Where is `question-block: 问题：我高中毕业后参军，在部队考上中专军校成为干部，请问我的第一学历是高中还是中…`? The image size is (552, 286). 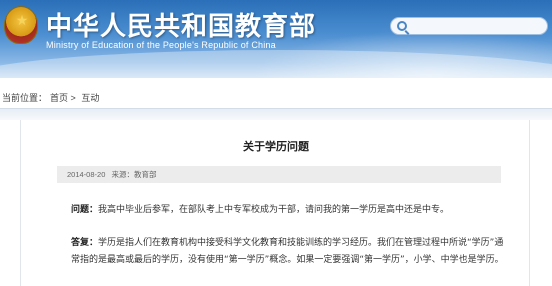 question-block: 问题：我高中毕业后参军，在部队考上中专军校成为干部，请问我的第一学历是高中还是中… is located at coordinates (291, 210).